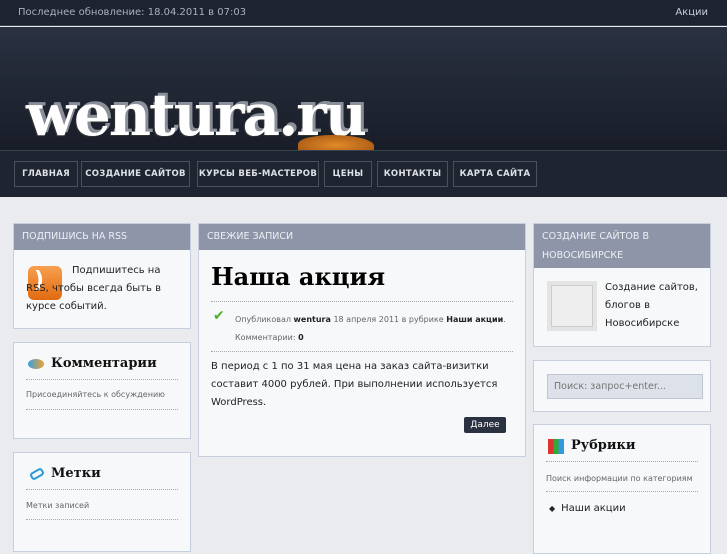  Describe the element at coordinates (619, 478) in the screenshot. I see `rubrics-text: Поиск информации по категориям` at that location.